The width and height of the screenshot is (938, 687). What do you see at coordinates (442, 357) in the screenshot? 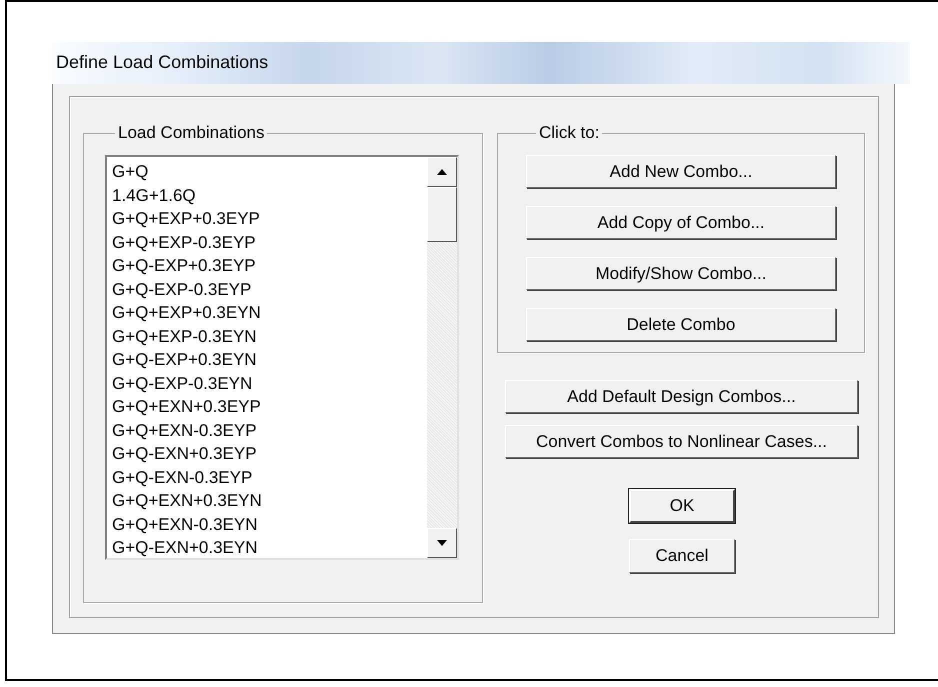
I see `scrollbar` at bounding box center [442, 357].